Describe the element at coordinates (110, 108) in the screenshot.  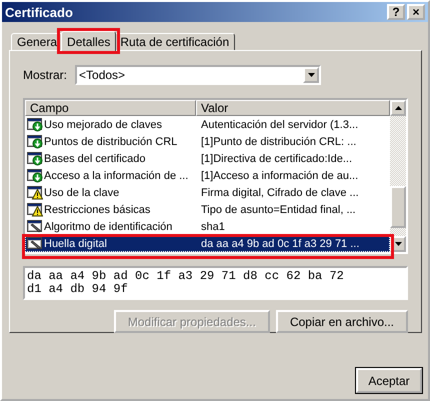
I see `column-header: Campo` at that location.